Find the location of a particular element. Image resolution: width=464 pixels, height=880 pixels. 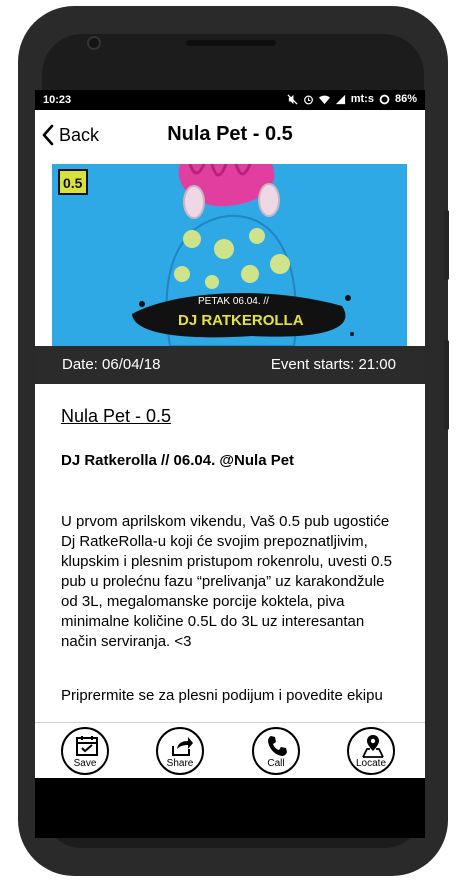

status-time: 10:23 is located at coordinates (57, 100).